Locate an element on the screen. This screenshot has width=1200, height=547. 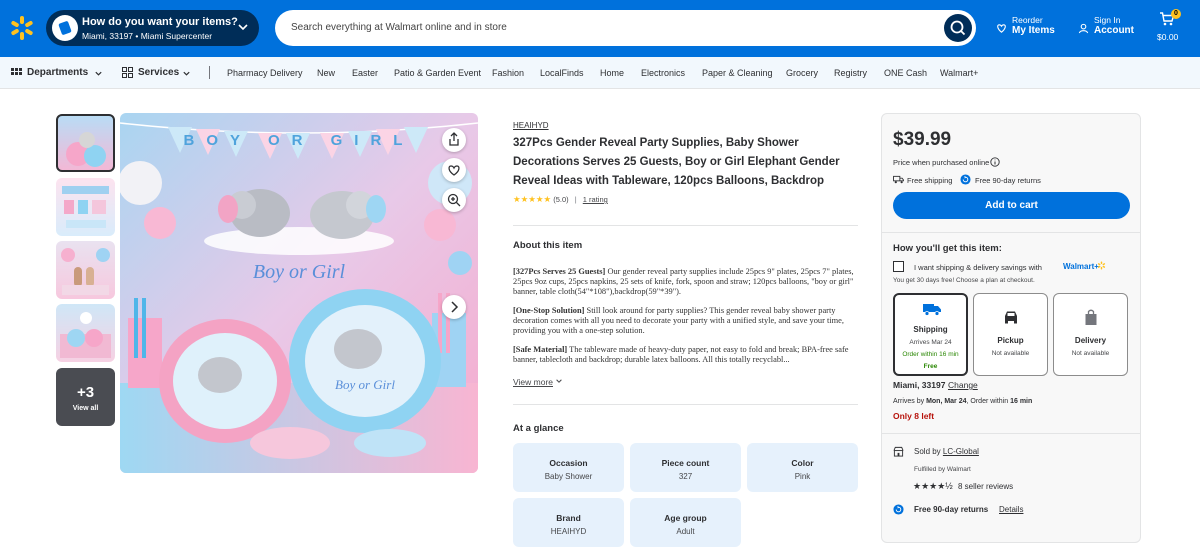
services-menu: Services is located at coordinates (158, 72).